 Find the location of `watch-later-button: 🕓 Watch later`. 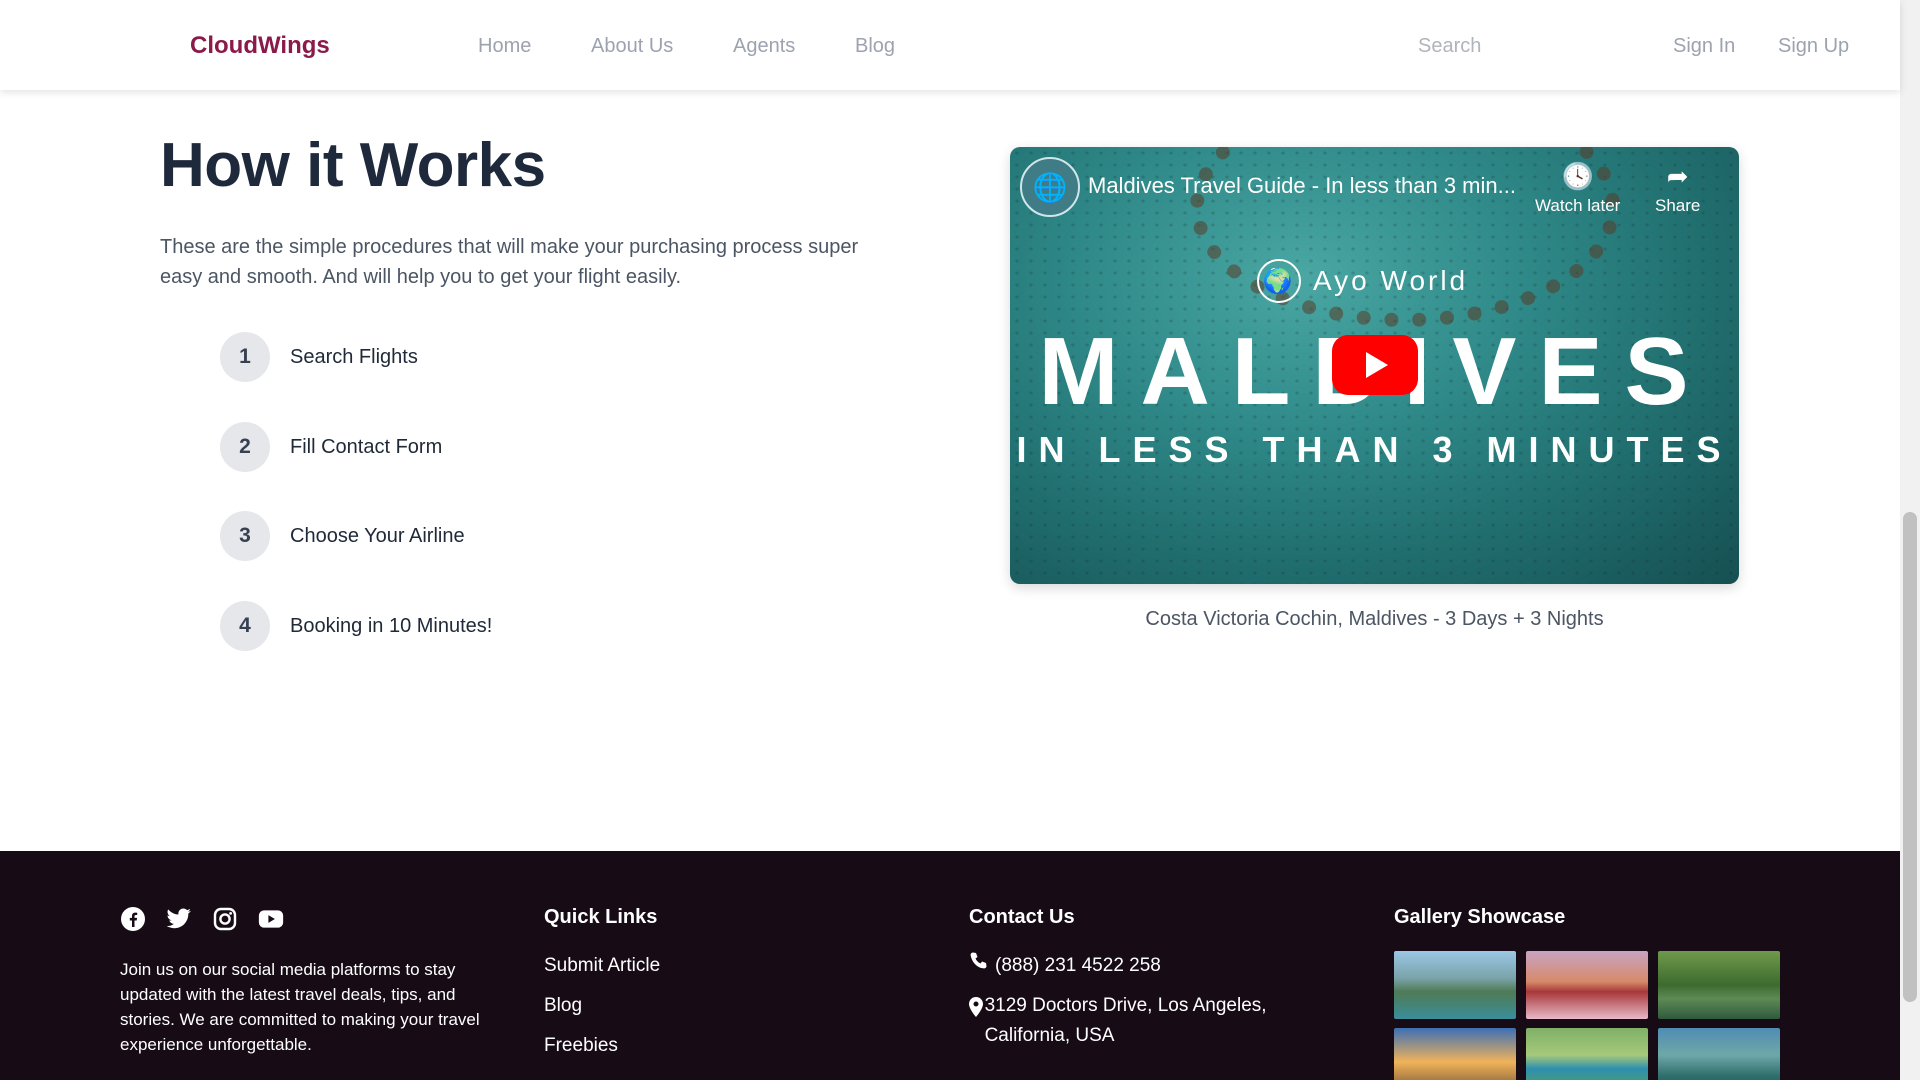

watch-later-button: 🕓 Watch later is located at coordinates (1577, 188).